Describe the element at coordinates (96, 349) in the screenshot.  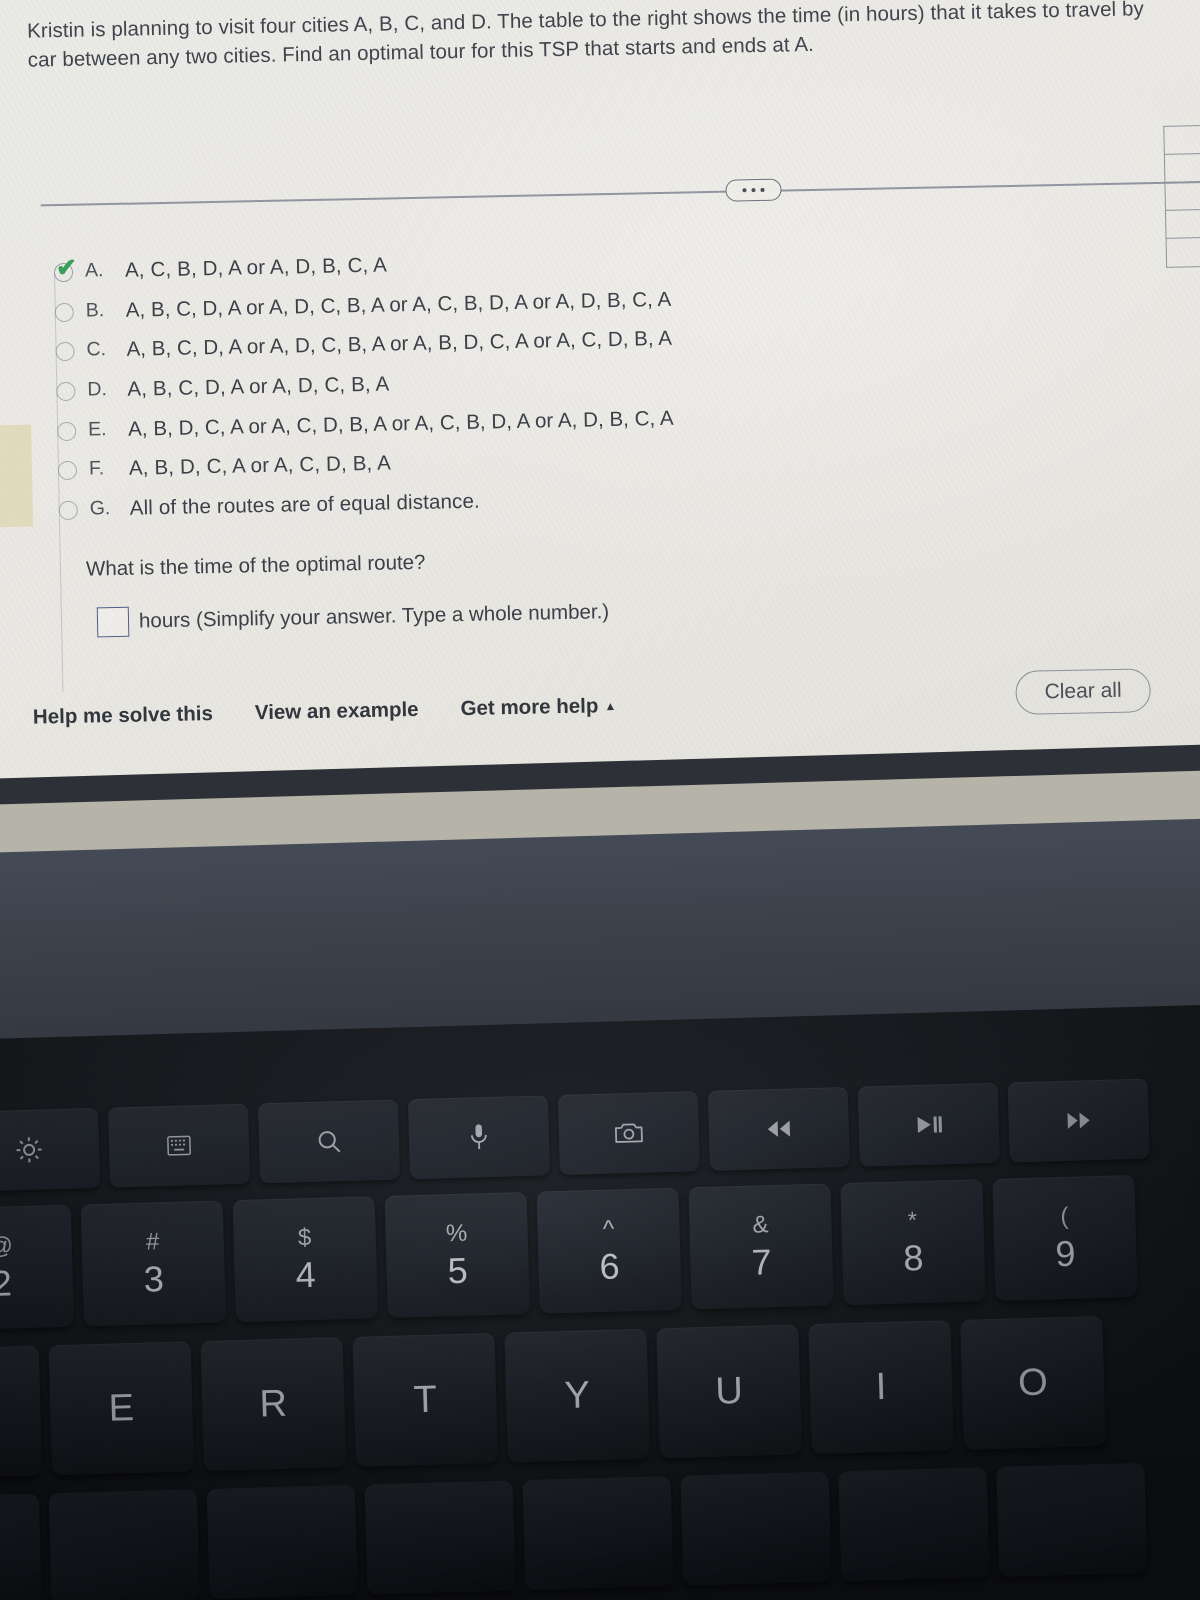
I see `option-c-letter: C.` at that location.